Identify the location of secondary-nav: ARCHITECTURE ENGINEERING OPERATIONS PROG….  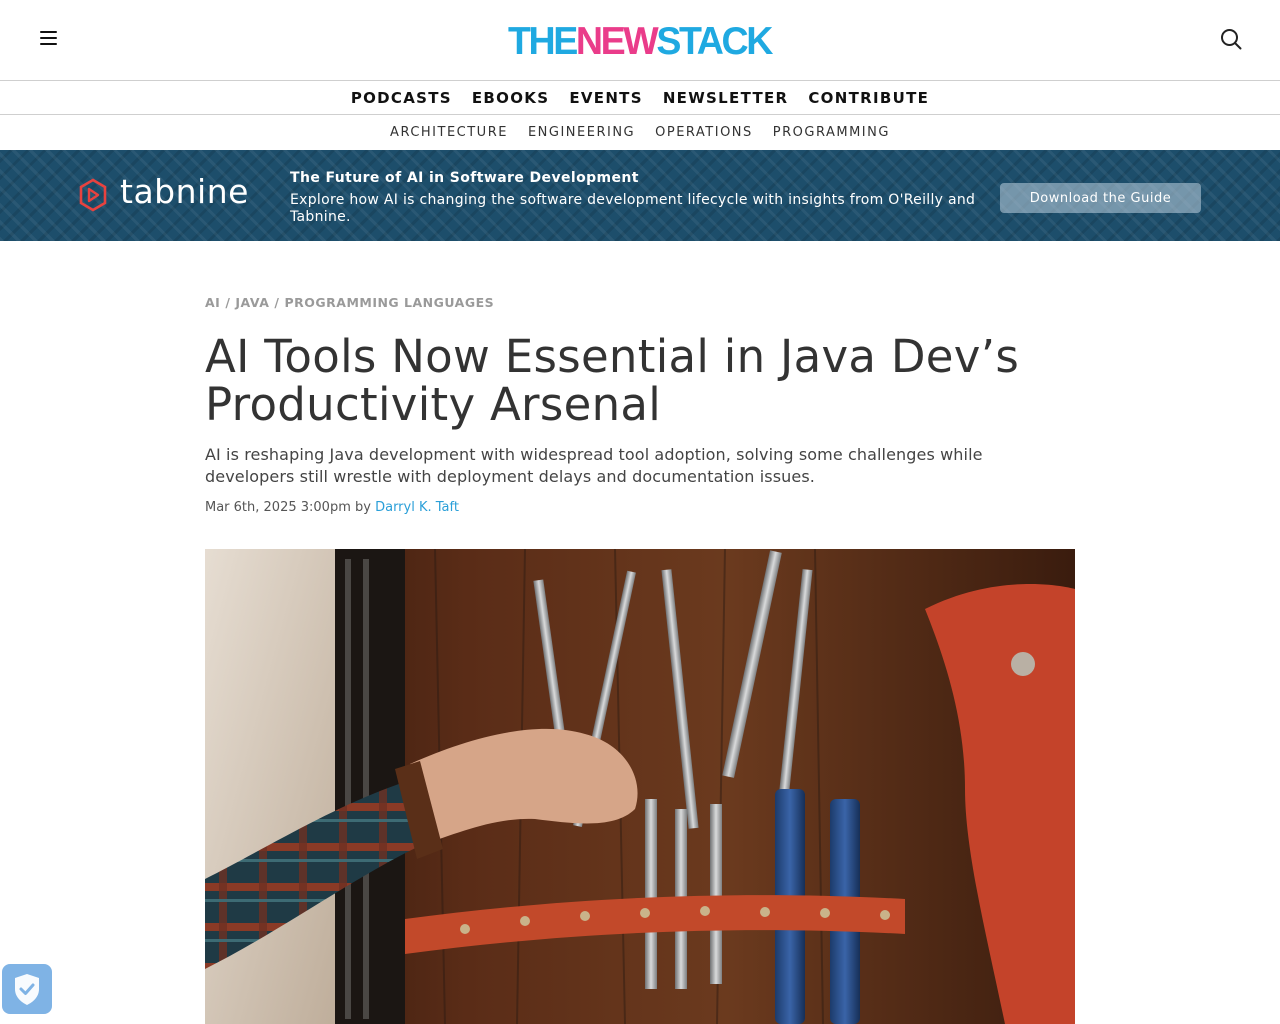
(640, 132).